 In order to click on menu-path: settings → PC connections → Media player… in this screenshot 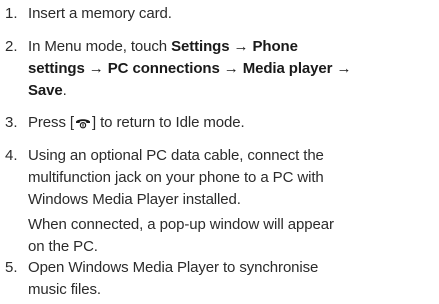, I will do `click(190, 68)`.